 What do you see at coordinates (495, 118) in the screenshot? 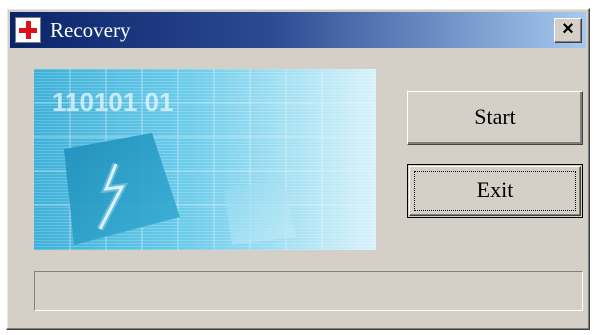
I see `start-button: Start` at bounding box center [495, 118].